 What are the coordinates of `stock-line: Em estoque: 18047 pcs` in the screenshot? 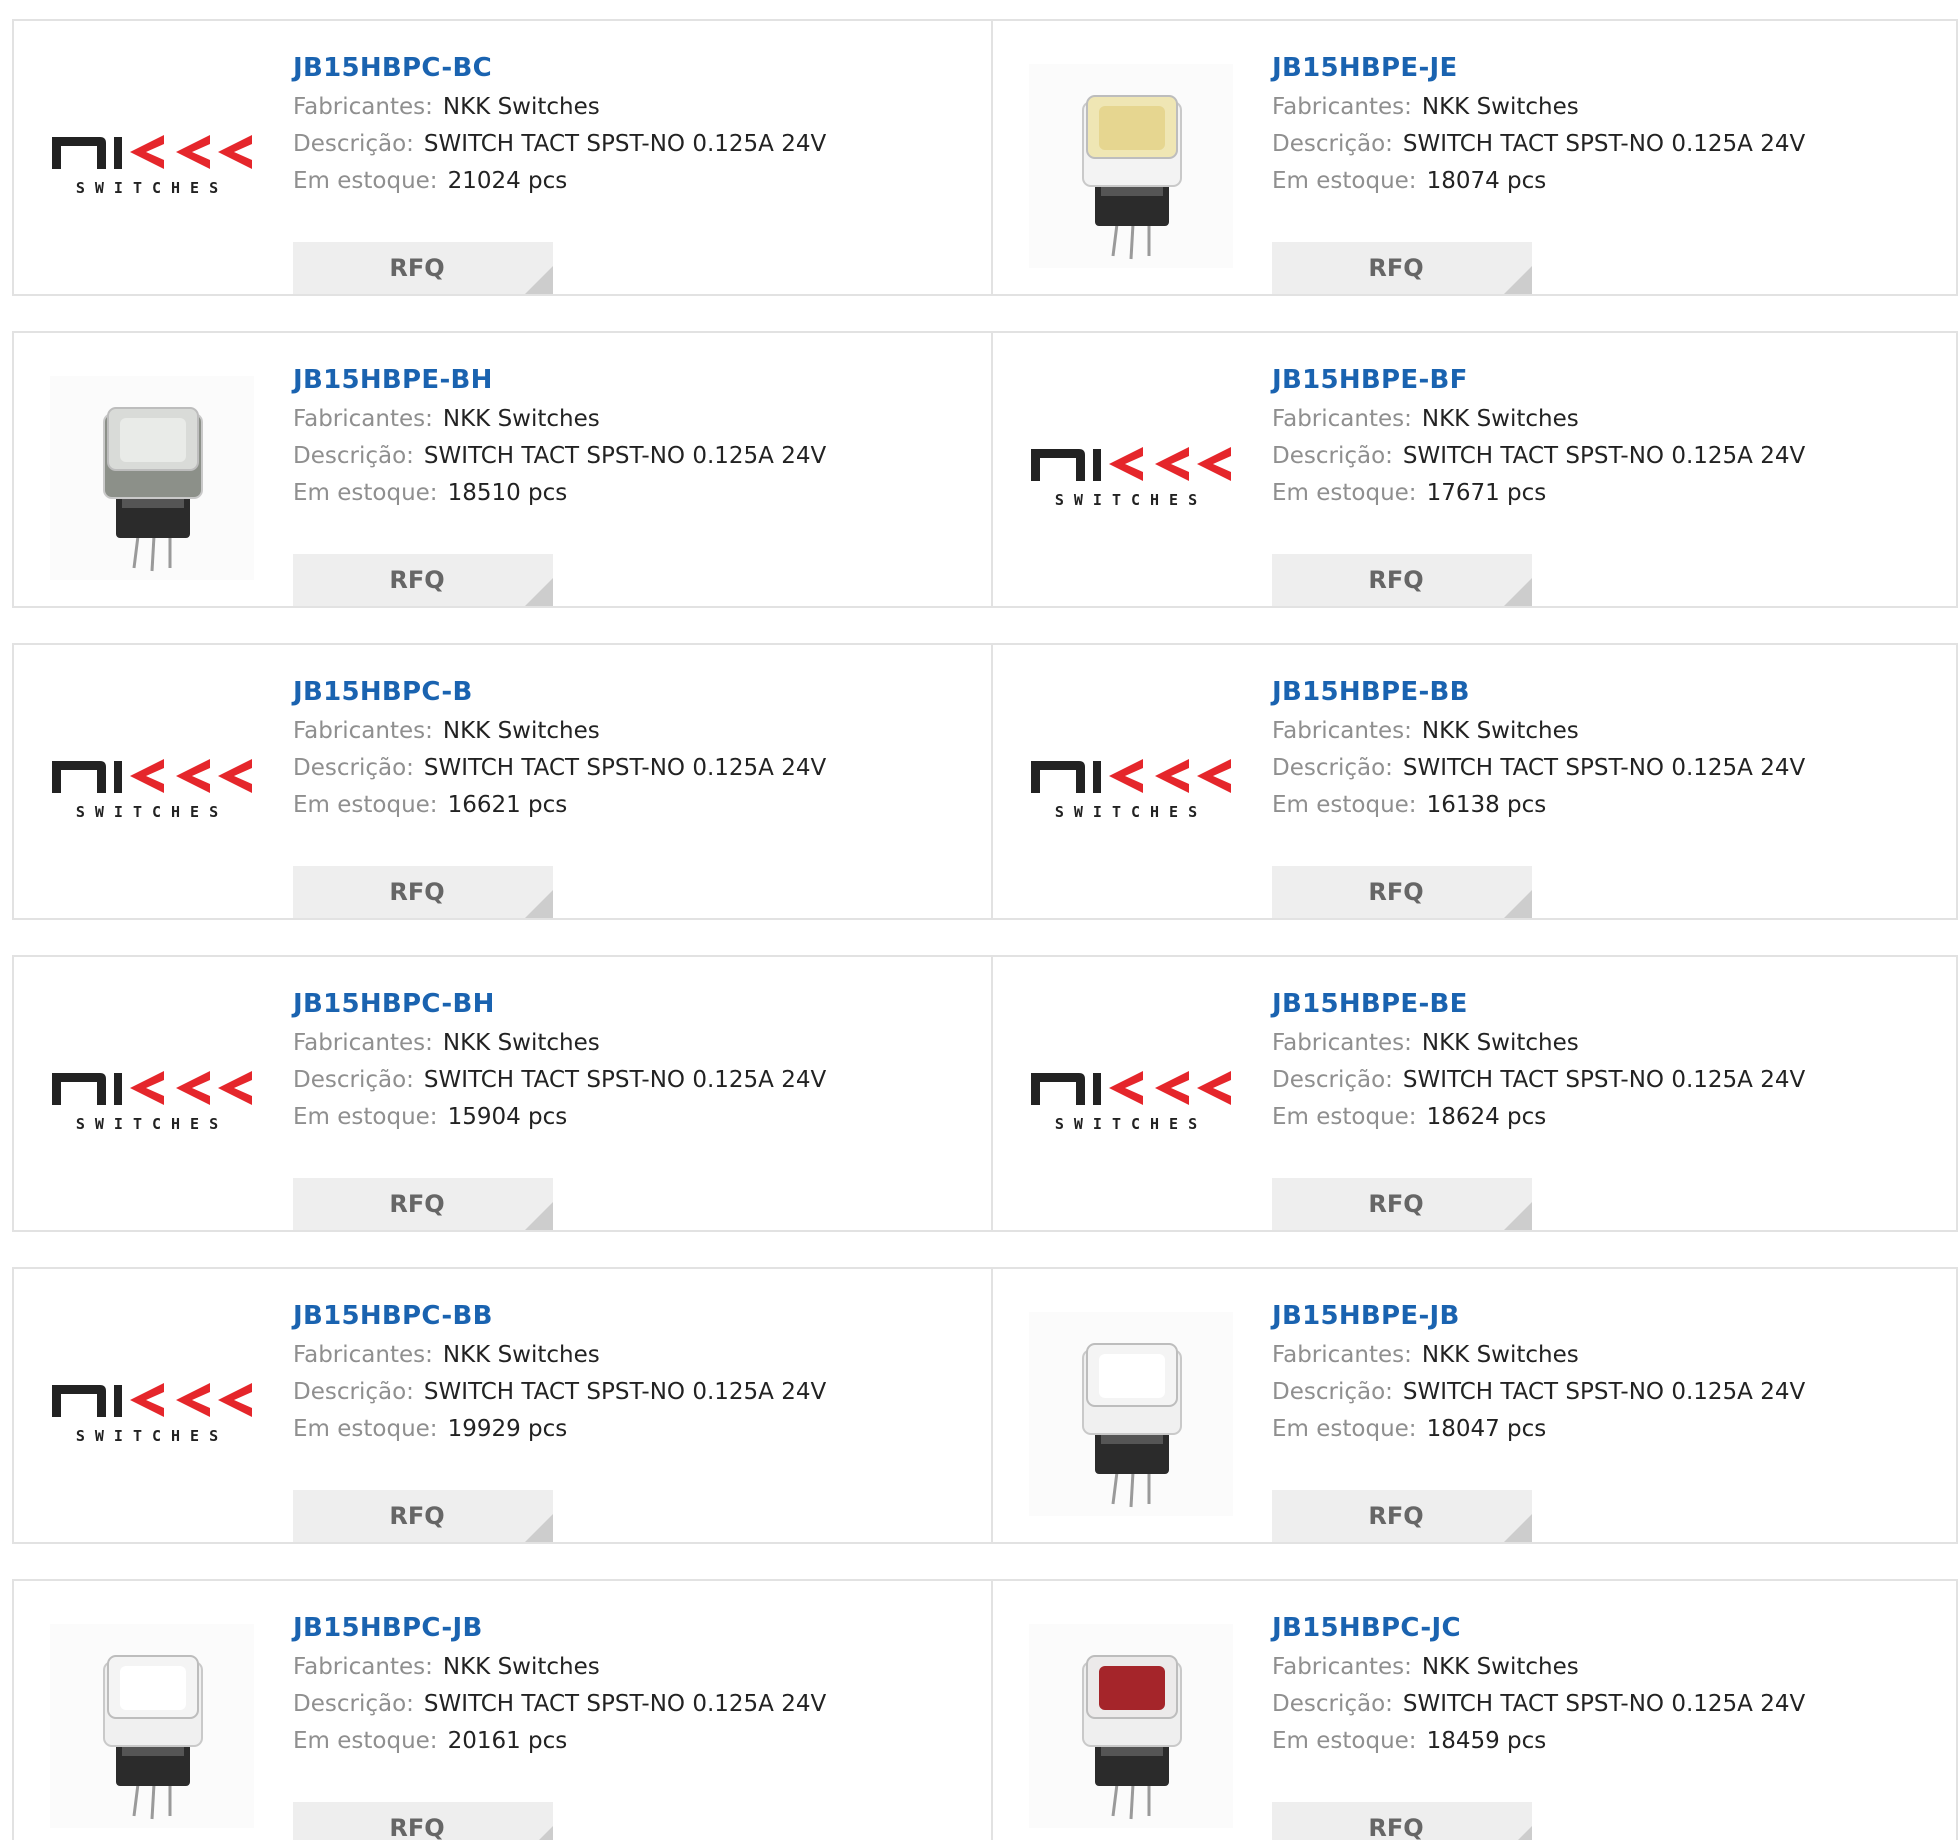 It's located at (1609, 1429).